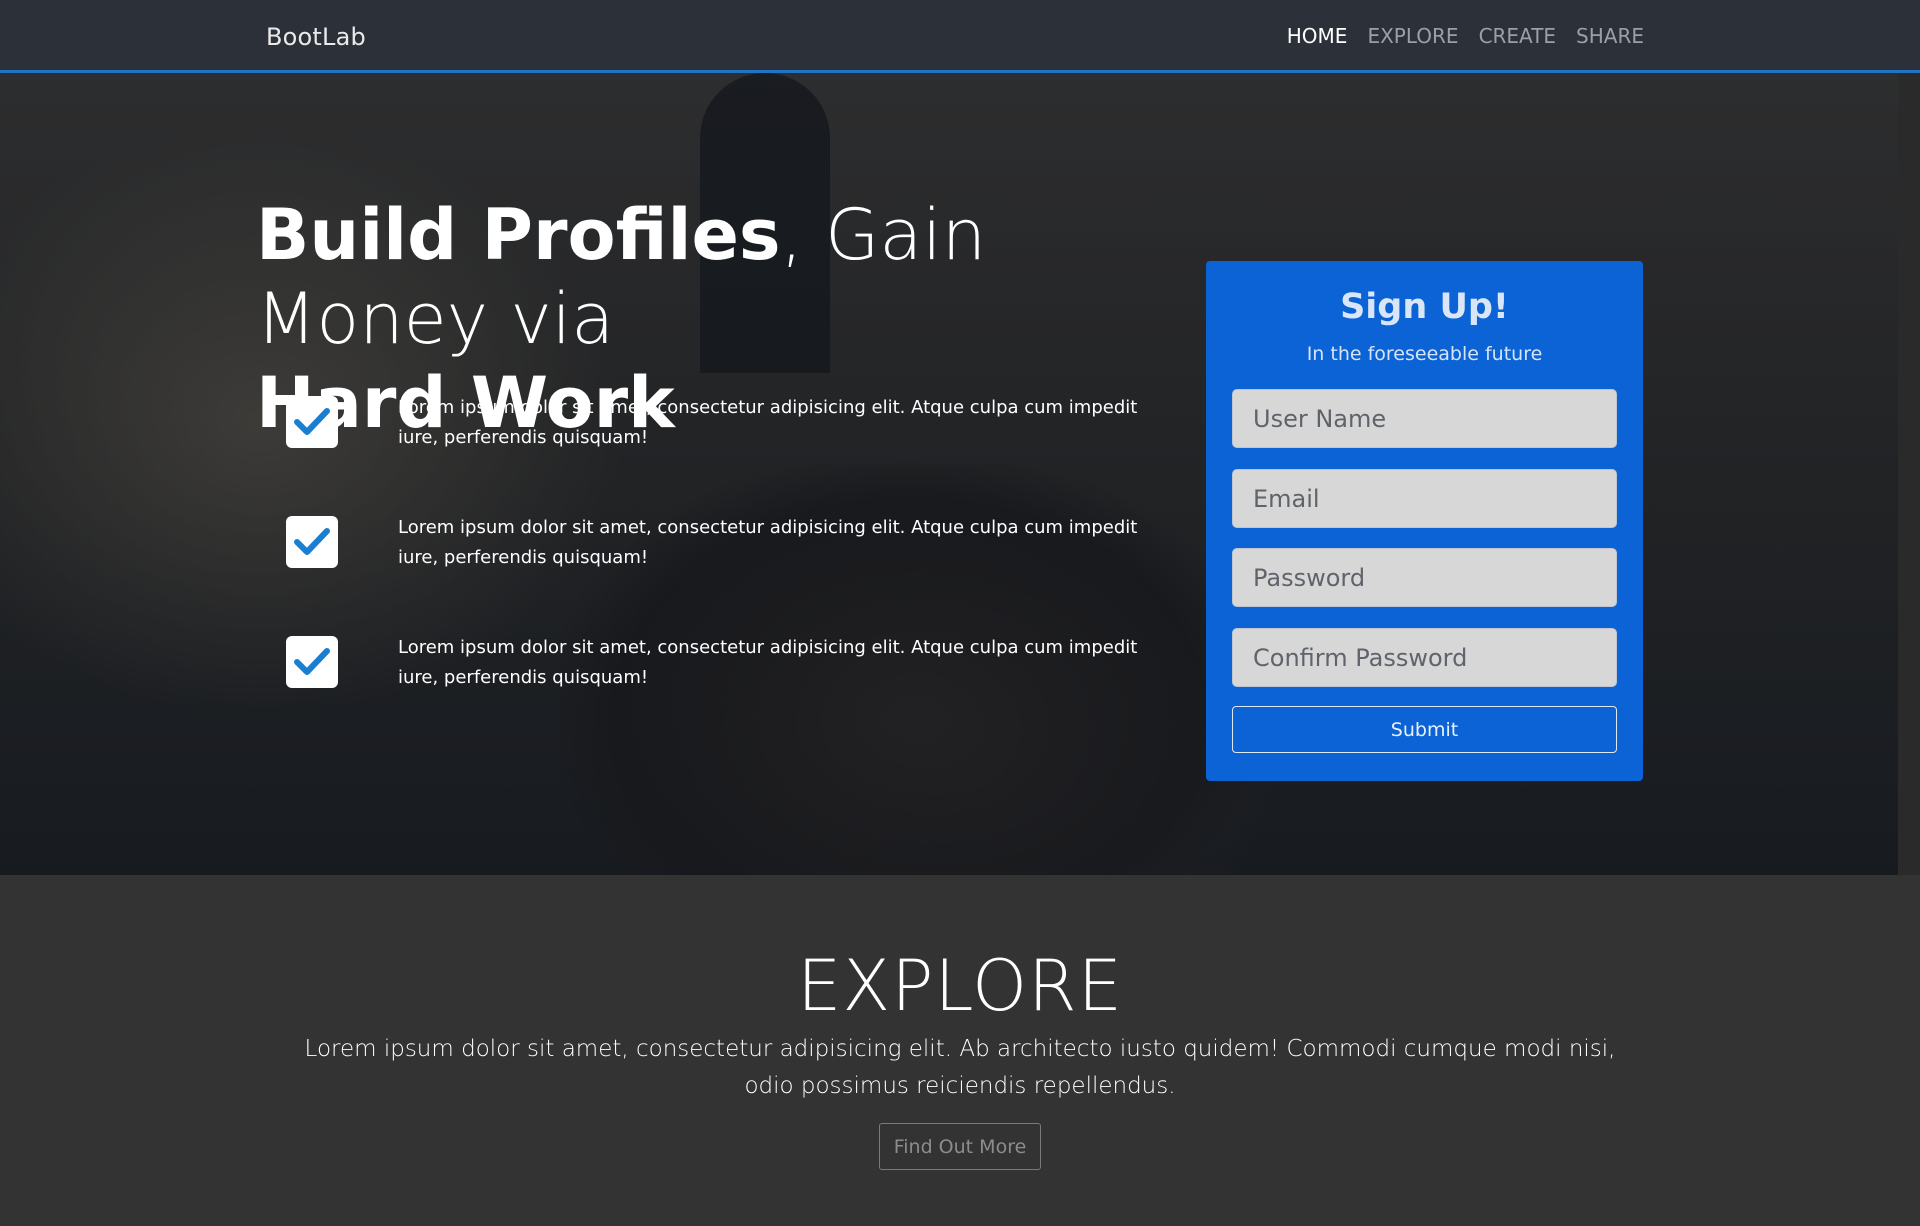 Image resolution: width=1920 pixels, height=1226 pixels. What do you see at coordinates (1424, 307) in the screenshot?
I see `signup-title: Sign Up!` at bounding box center [1424, 307].